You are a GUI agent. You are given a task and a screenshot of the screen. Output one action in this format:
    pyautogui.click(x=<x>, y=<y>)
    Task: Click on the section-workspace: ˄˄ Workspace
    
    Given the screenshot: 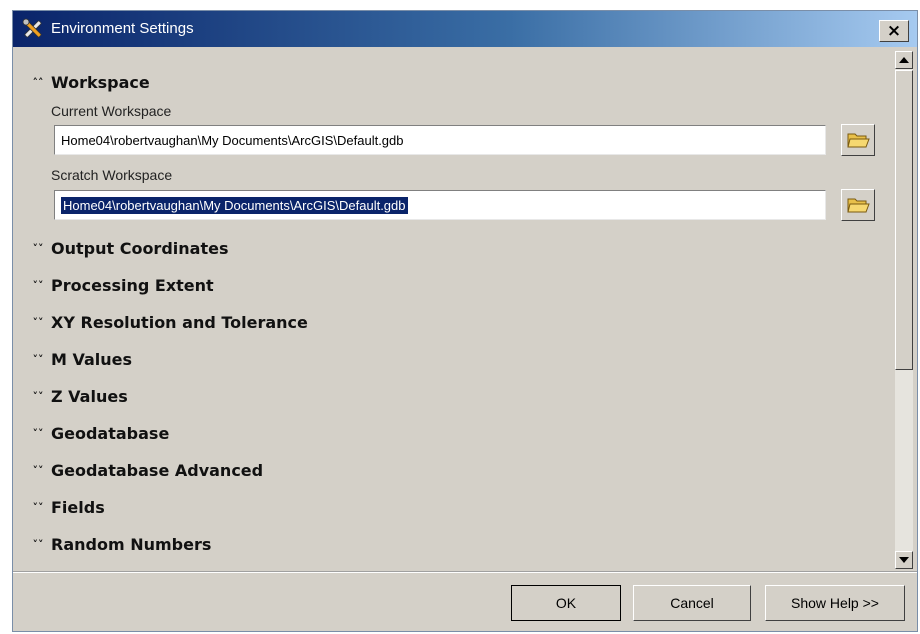 What is the action you would take?
    pyautogui.click(x=90, y=82)
    